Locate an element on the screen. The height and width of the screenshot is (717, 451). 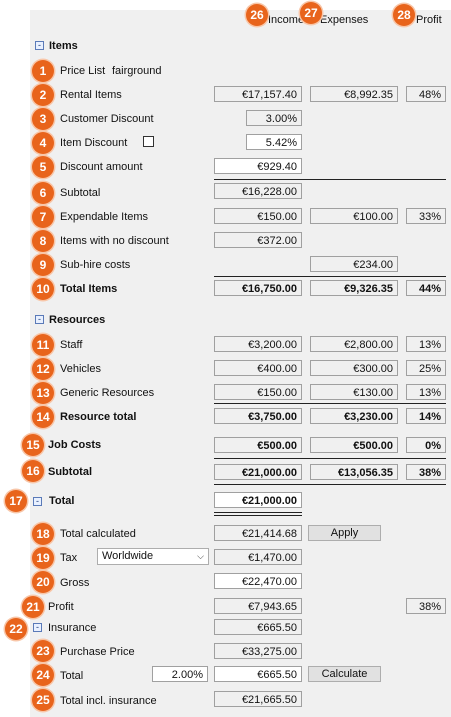
price-list-label: Price List is located at coordinates (83, 71).